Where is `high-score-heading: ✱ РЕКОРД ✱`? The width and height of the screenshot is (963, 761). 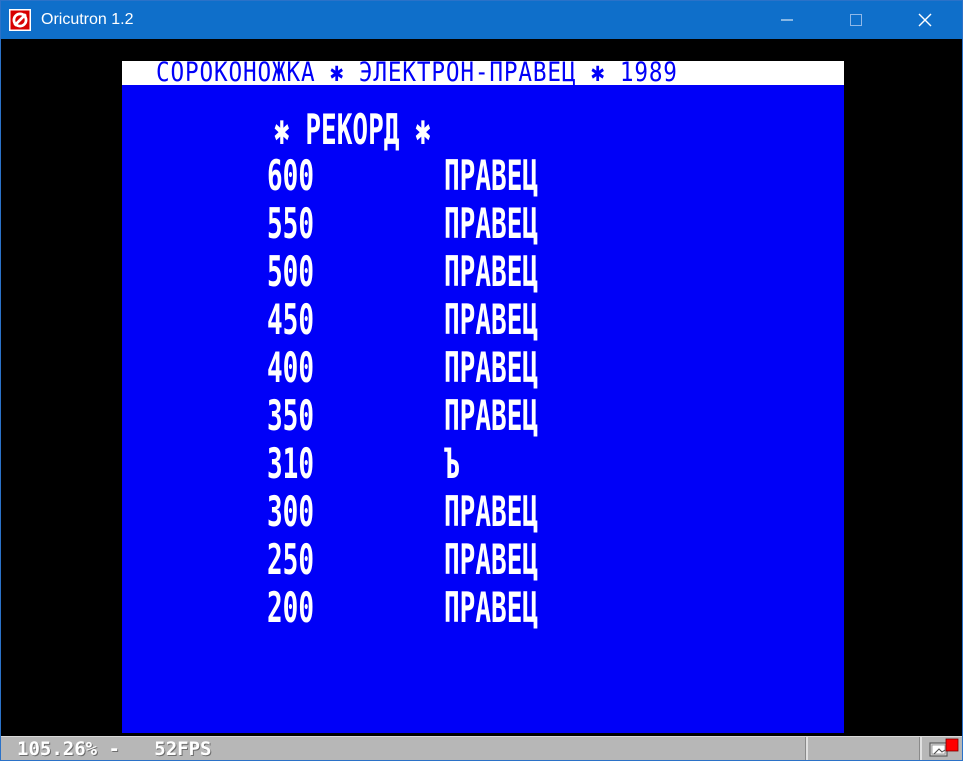 high-score-heading: ✱ РЕКОРД ✱ is located at coordinates (352, 129).